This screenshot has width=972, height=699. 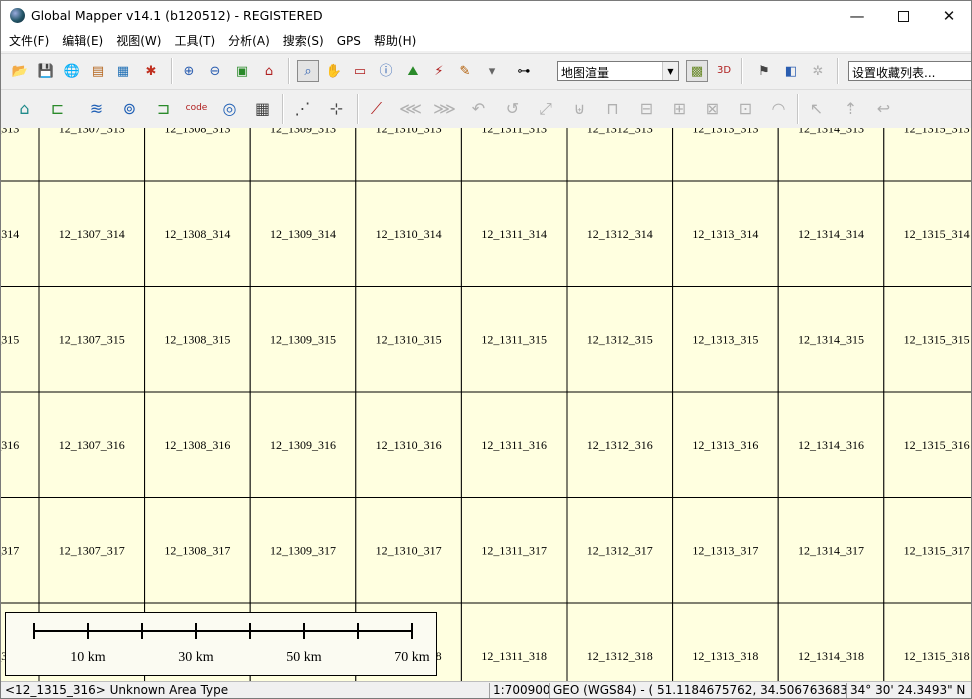 I want to click on zoom-out-icon: ⊖, so click(x=215, y=71).